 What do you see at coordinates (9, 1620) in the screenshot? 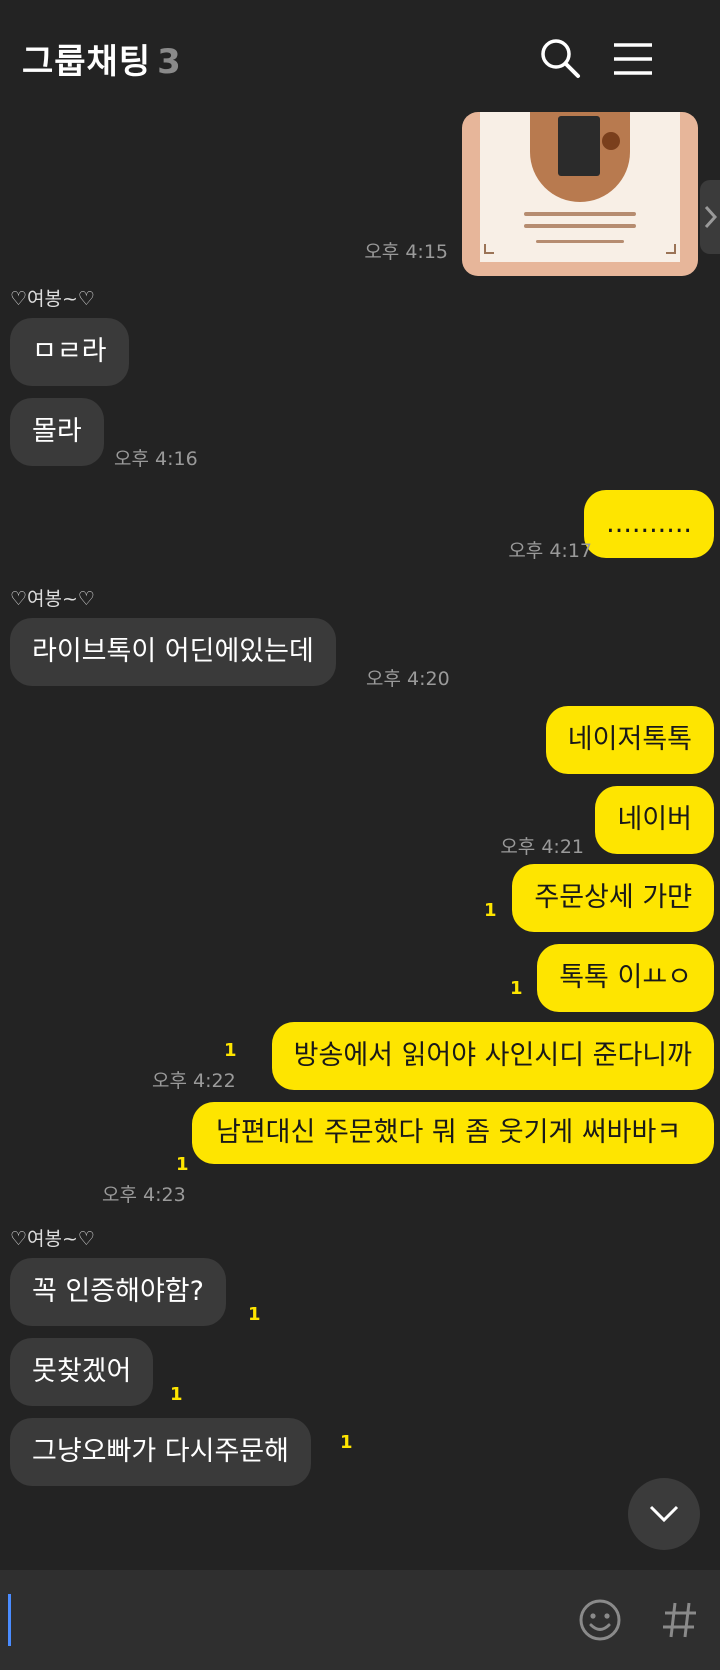
I see `text-caret` at bounding box center [9, 1620].